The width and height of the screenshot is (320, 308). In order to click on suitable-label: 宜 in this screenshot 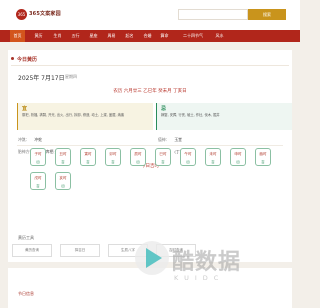, I will do `click(25, 109)`.